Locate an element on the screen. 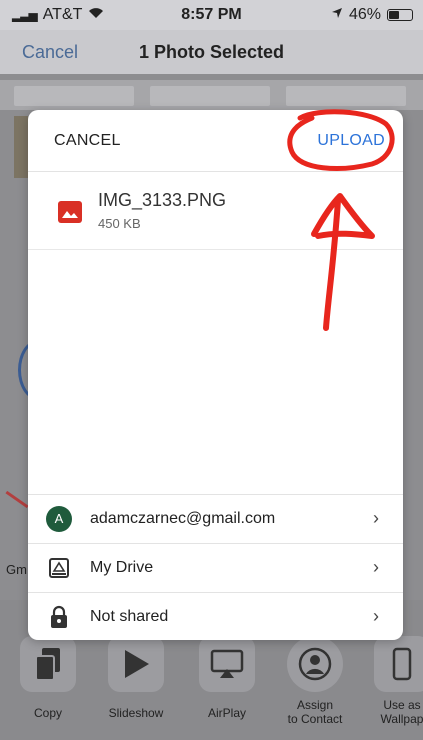  battery-percent: 46% is located at coordinates (364, 14).